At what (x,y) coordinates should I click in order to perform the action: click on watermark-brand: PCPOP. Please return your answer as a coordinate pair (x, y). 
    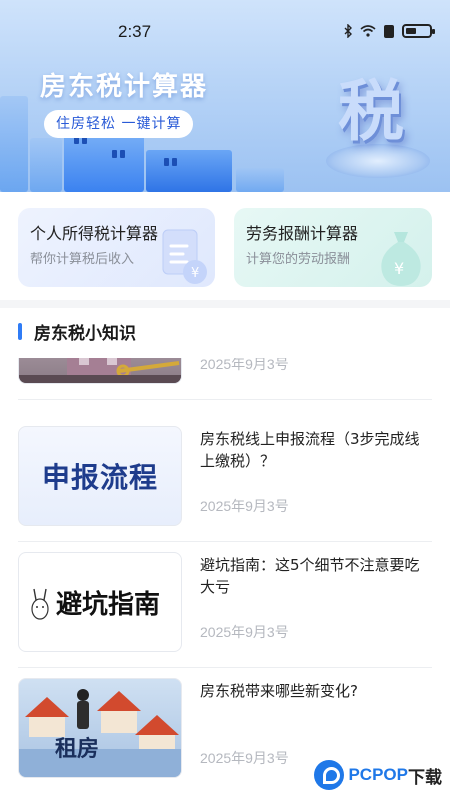
    Looking at the image, I should click on (378, 774).